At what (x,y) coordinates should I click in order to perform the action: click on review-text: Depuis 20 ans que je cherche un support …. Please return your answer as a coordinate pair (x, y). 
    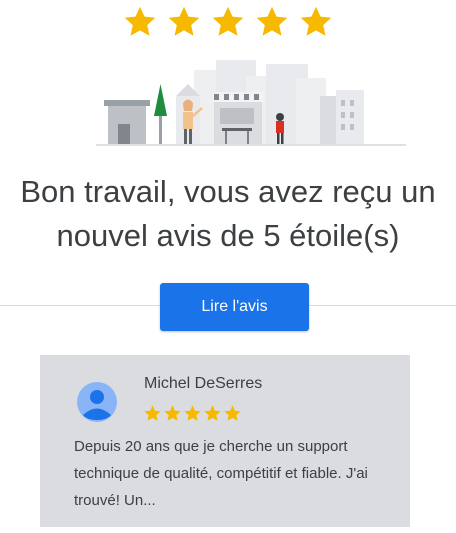
    Looking at the image, I should click on (221, 473).